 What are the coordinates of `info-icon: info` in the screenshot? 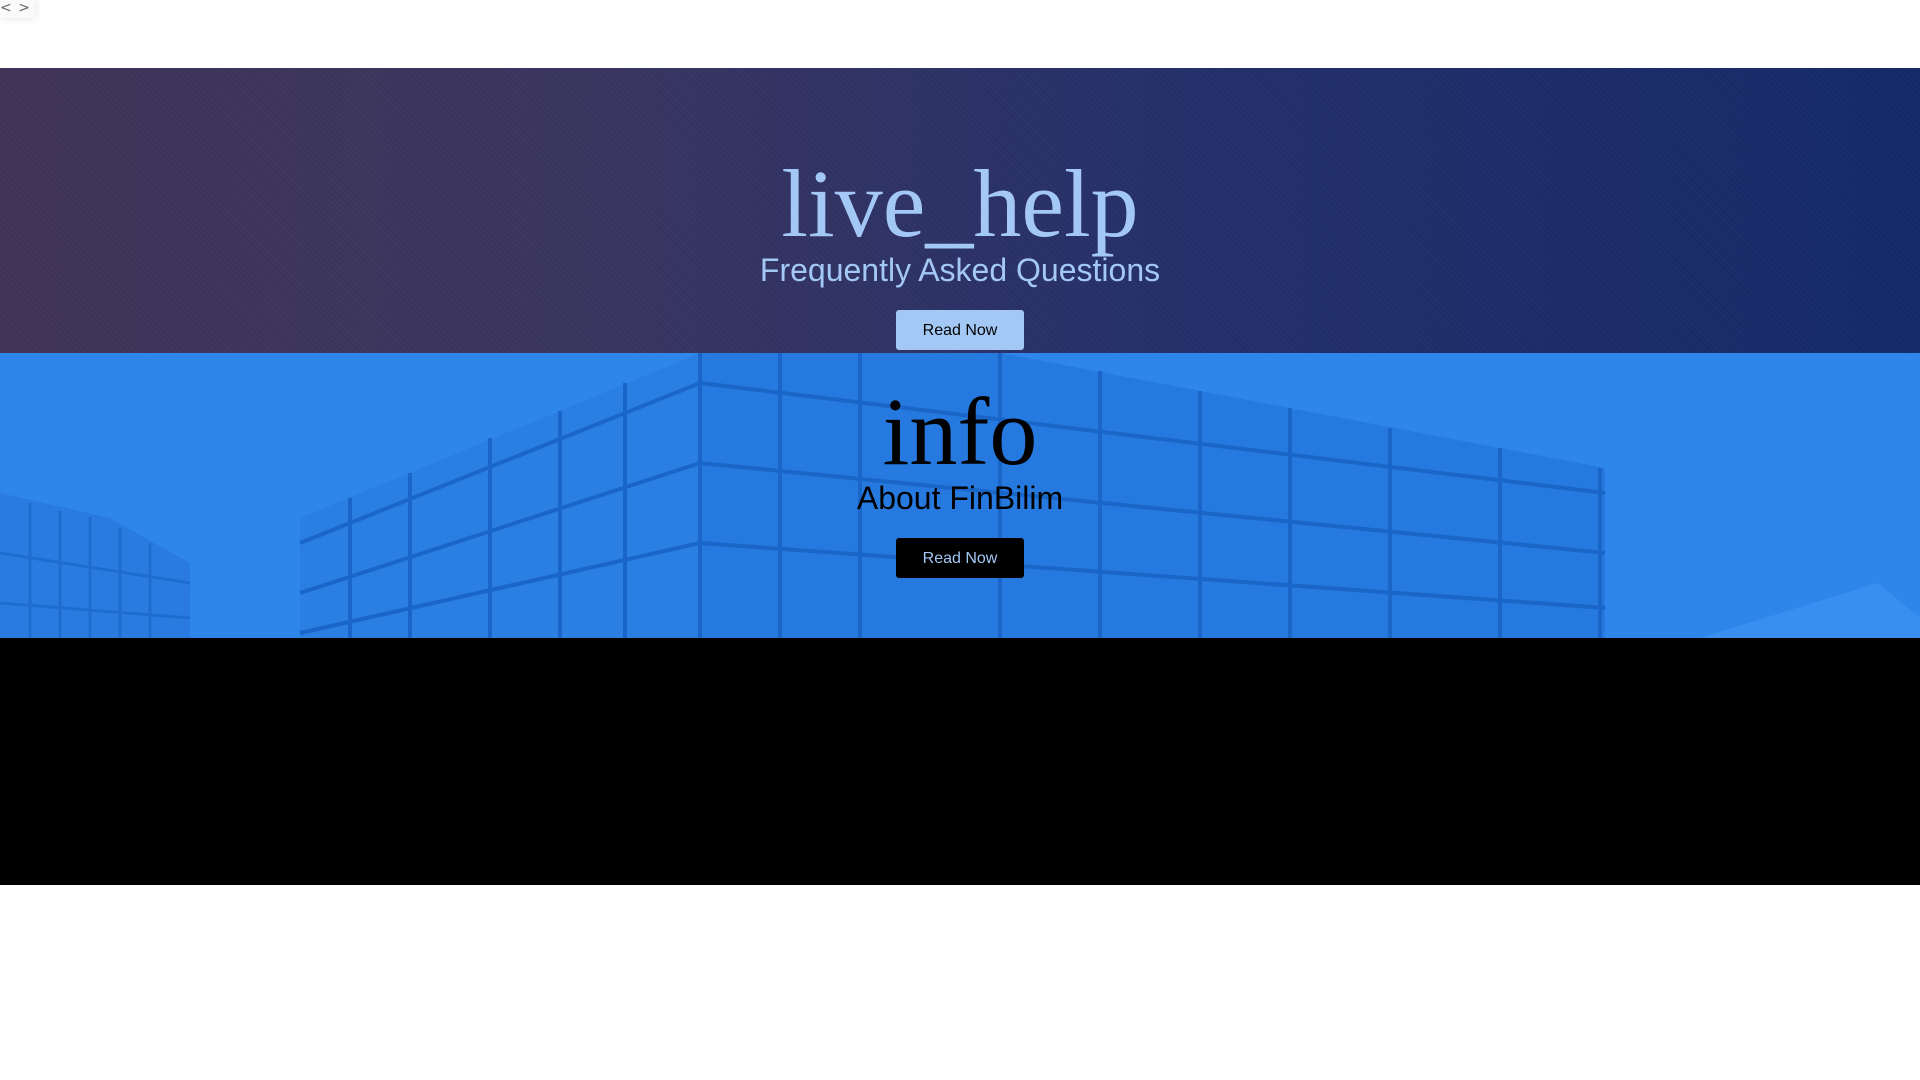 It's located at (960, 431).